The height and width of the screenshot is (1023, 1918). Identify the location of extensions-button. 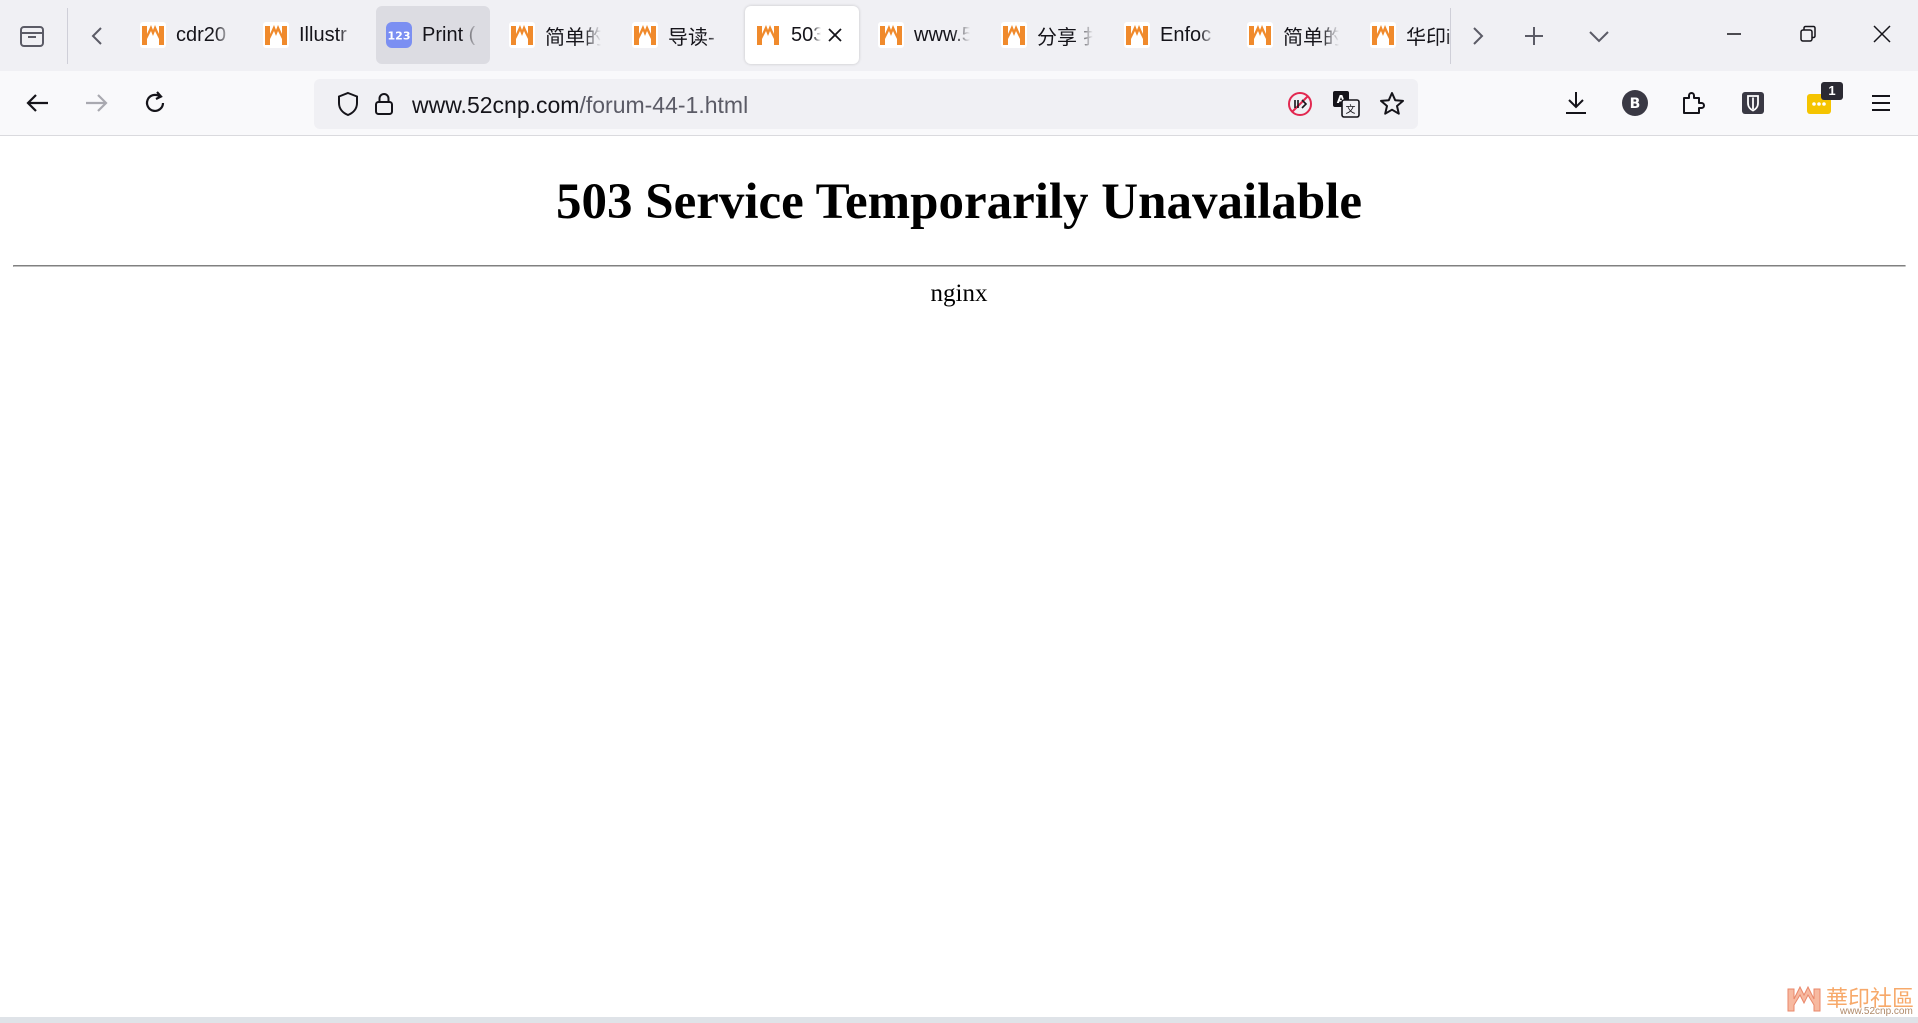
(1693, 103).